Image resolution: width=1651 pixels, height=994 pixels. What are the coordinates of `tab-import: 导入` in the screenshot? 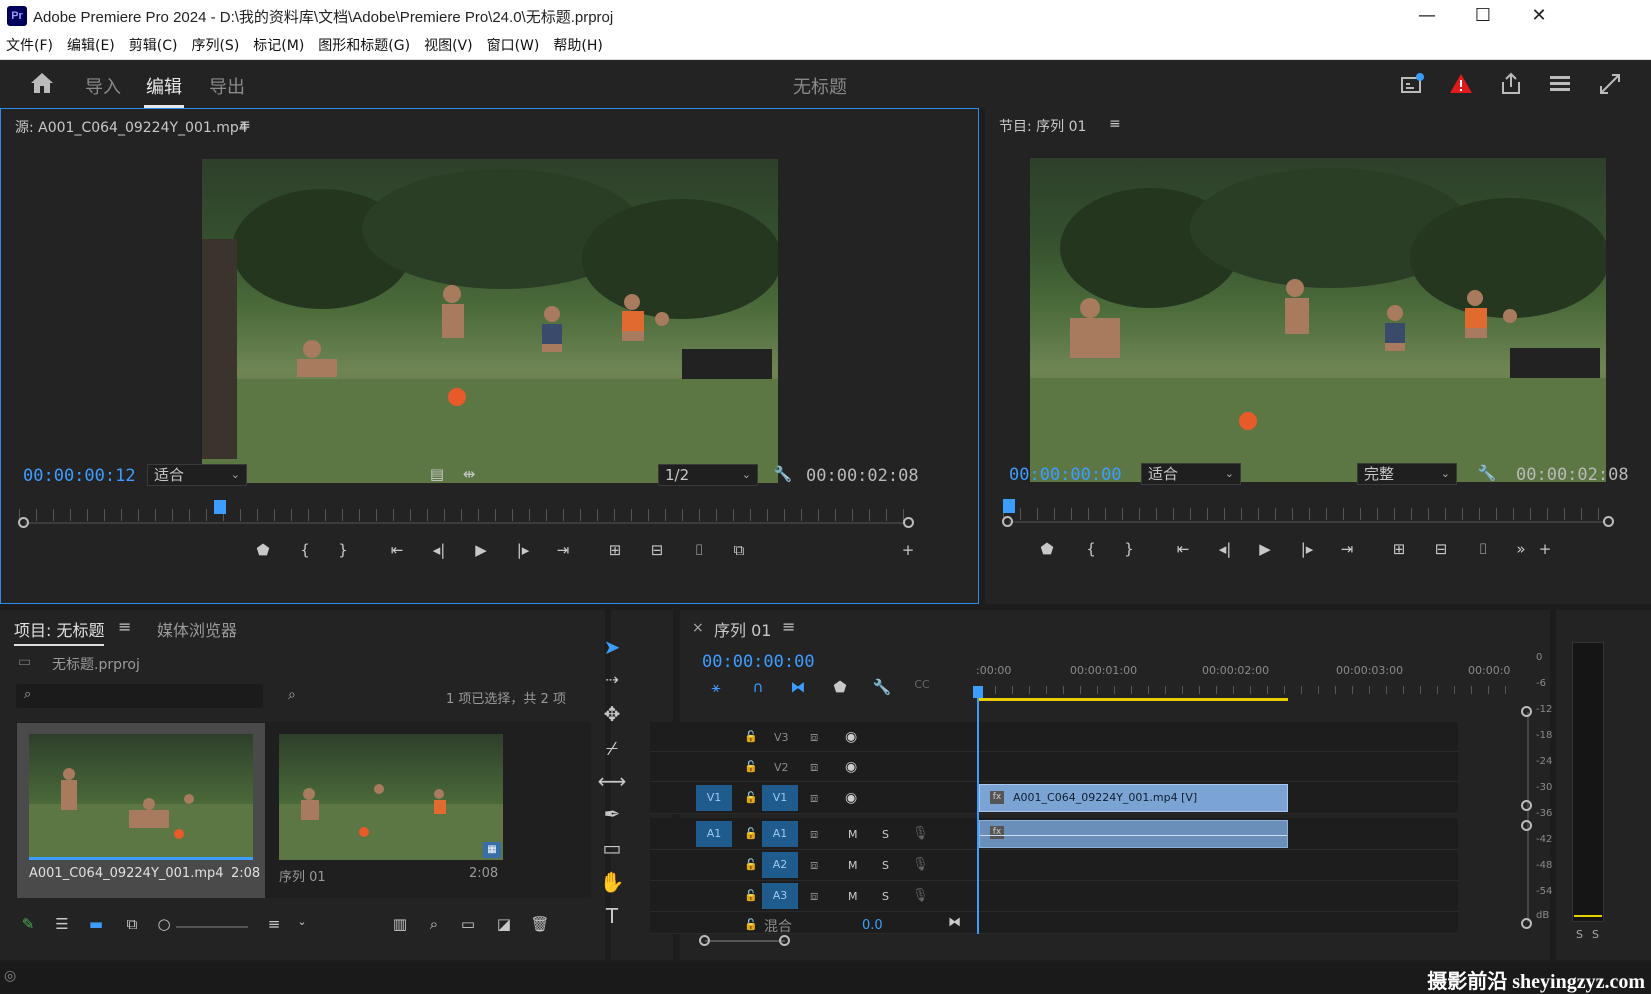 It's located at (103, 86).